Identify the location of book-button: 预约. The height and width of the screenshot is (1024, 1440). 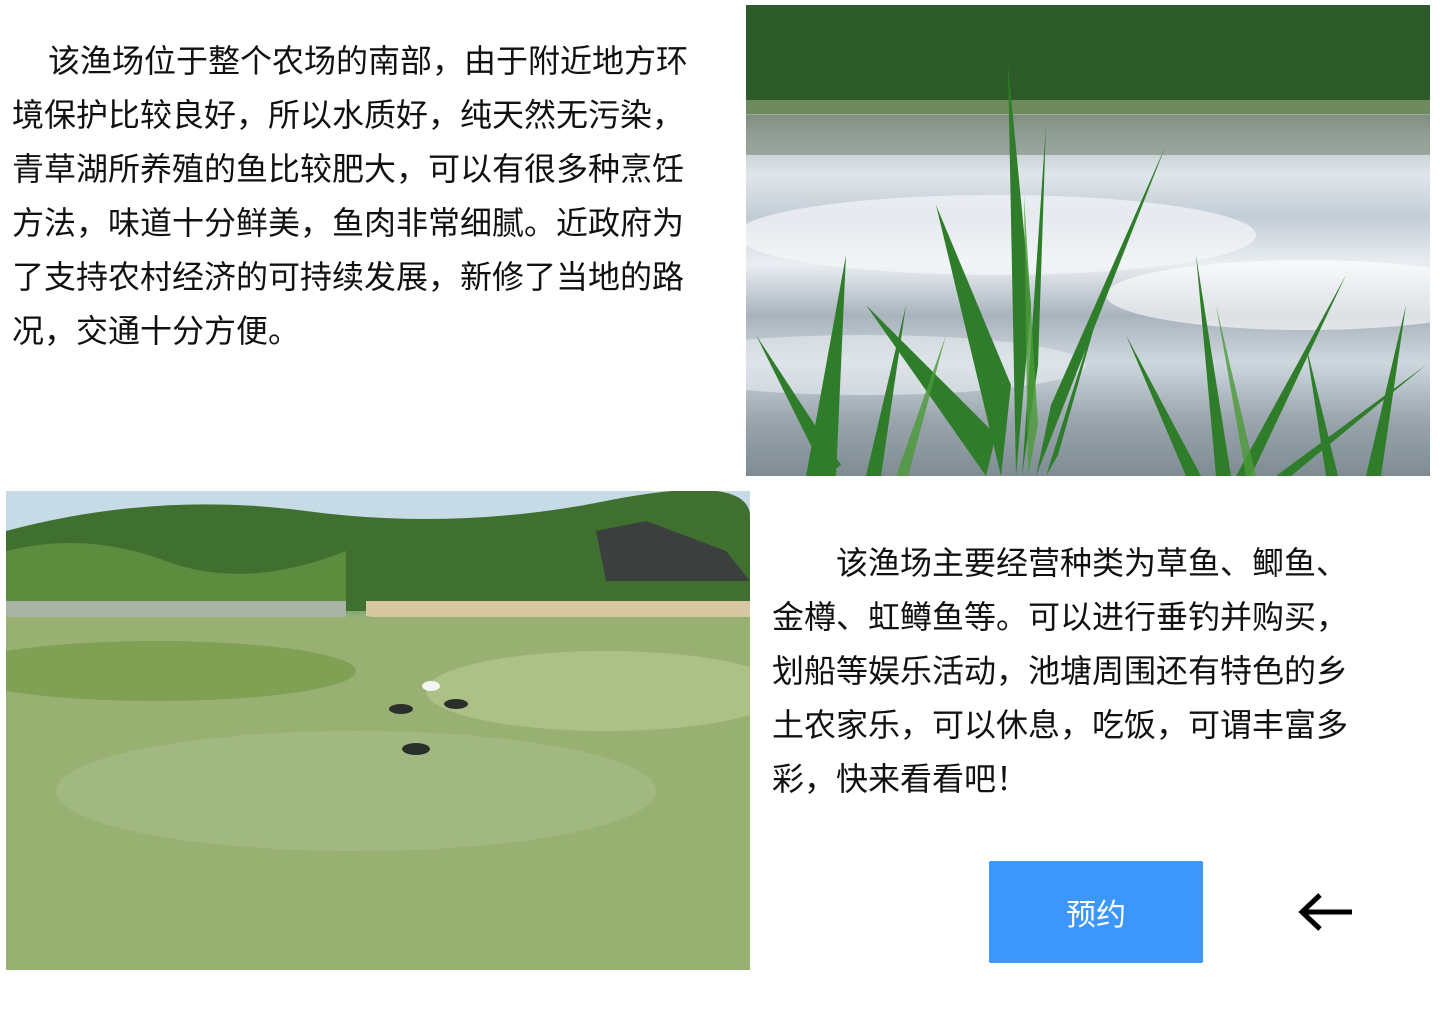
(1096, 912).